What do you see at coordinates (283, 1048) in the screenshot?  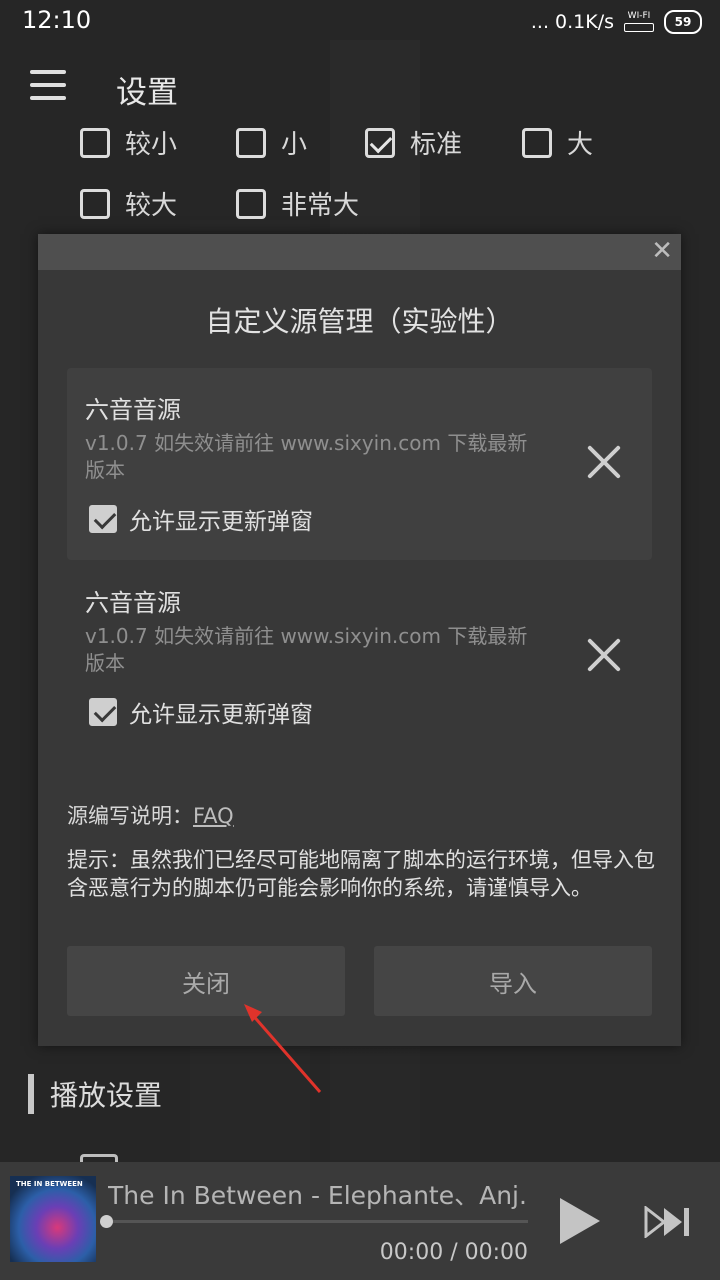 I see `annotation-arrow` at bounding box center [283, 1048].